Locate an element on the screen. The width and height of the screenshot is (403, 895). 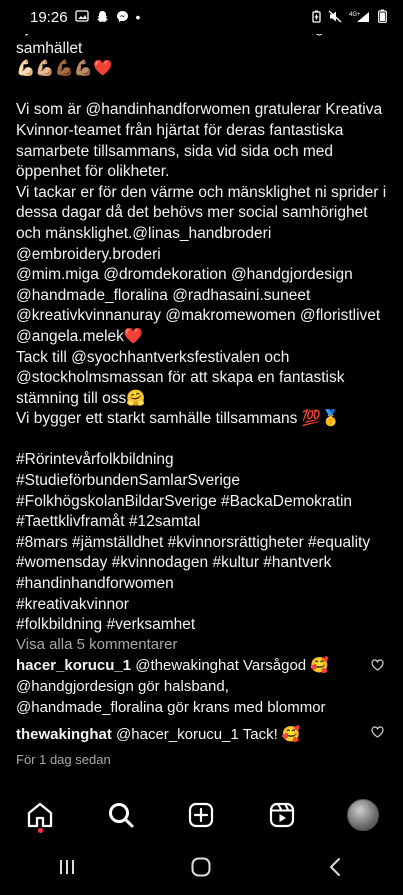
comment-text: @hacer_korucu_1 Tack! 🥰 is located at coordinates (206, 734).